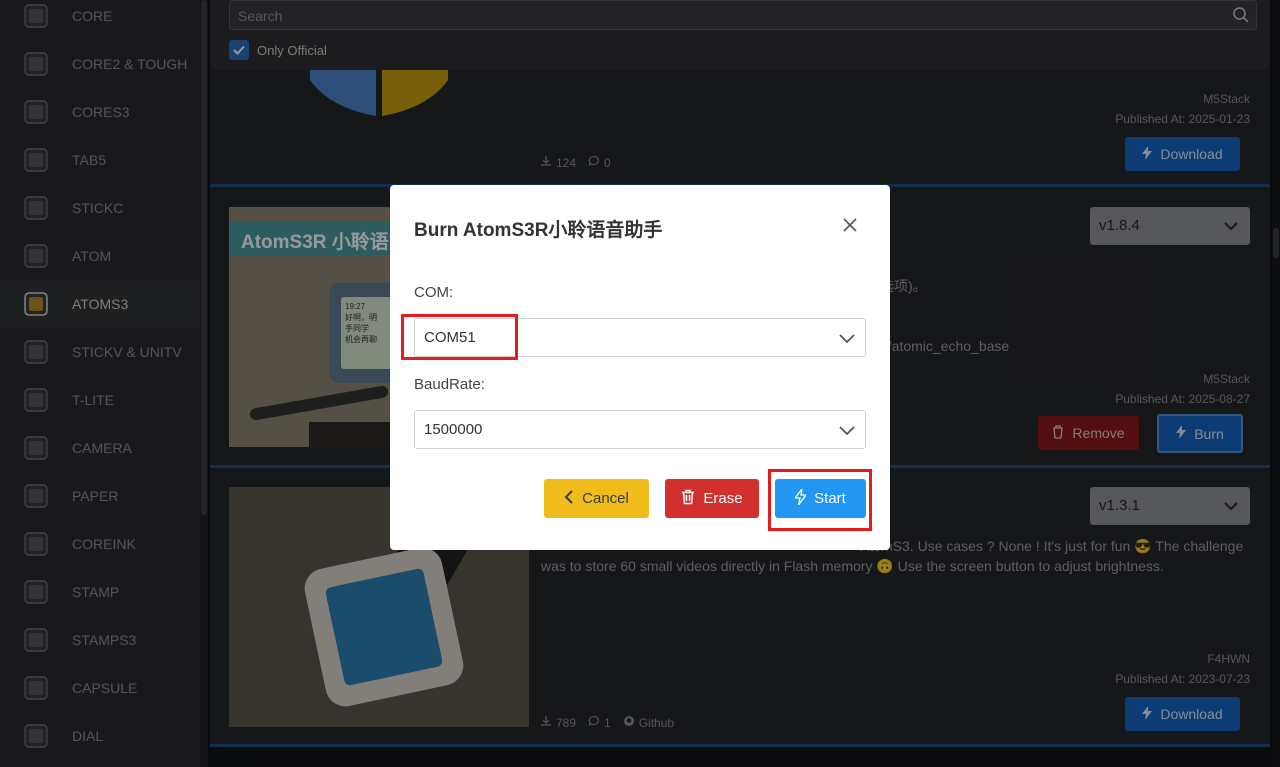  What do you see at coordinates (459, 337) in the screenshot?
I see `com-highlight-box` at bounding box center [459, 337].